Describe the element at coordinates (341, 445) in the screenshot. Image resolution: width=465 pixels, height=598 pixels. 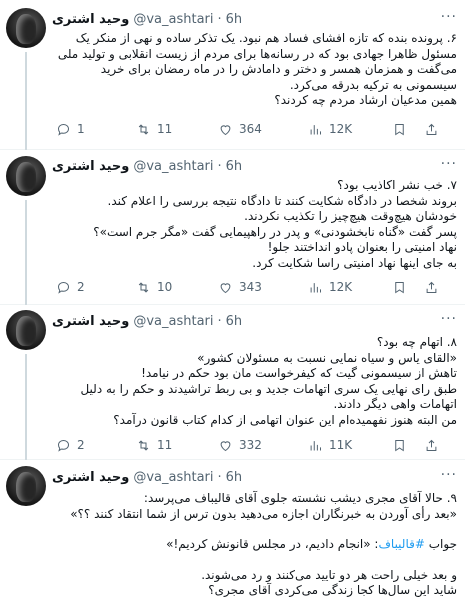
I see `view-count: 11K` at that location.